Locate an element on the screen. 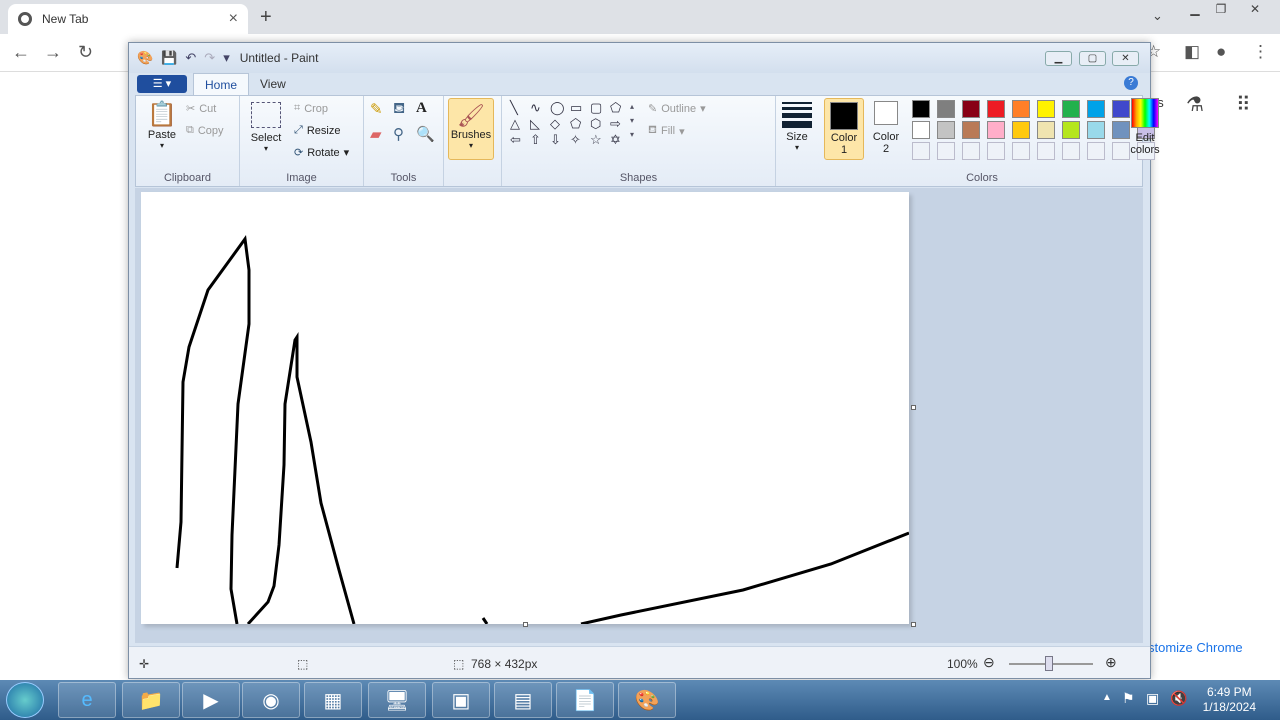 Image resolution: width=1280 pixels, height=720 pixels. up-arrow-shape-icon: ⇧ is located at coordinates (540, 140).